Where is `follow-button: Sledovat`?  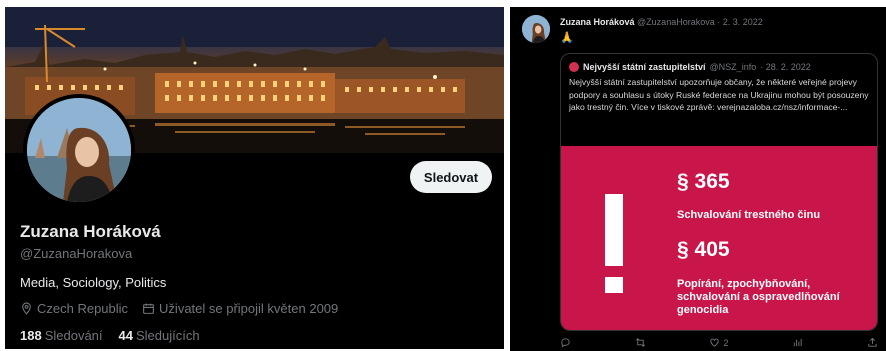 follow-button: Sledovat is located at coordinates (451, 177).